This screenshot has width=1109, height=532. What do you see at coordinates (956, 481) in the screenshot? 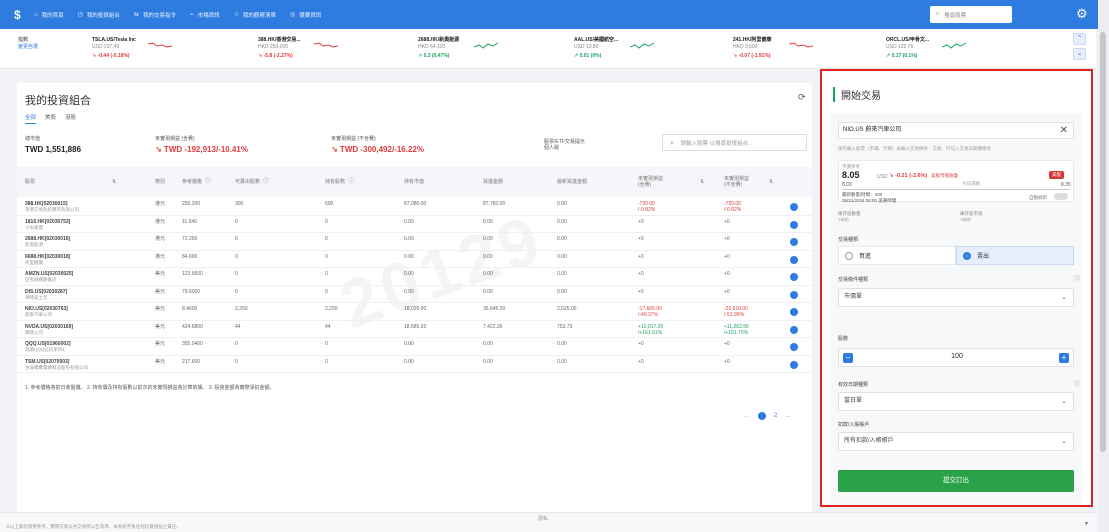
I see `submit-order-button: 提交訂出` at bounding box center [956, 481].